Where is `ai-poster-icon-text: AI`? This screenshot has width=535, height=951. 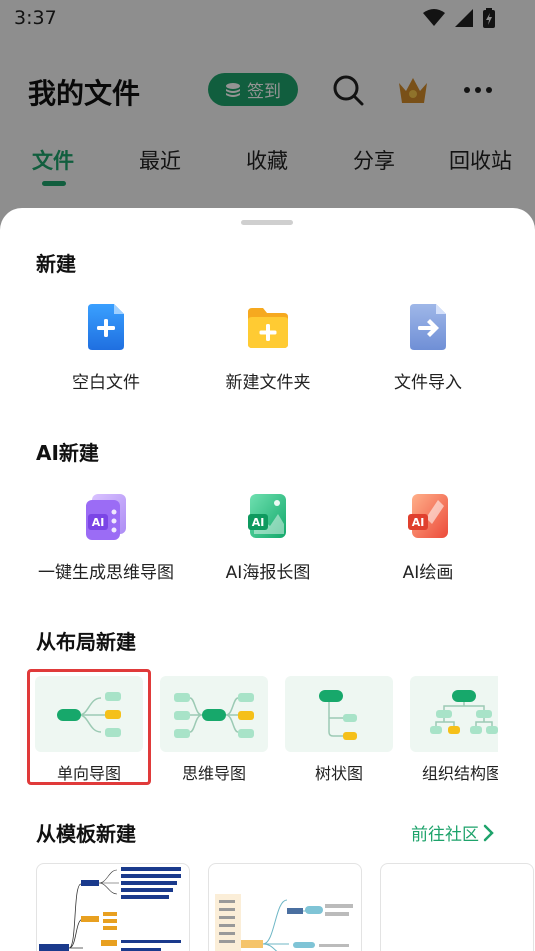 ai-poster-icon-text: AI is located at coordinates (258, 522).